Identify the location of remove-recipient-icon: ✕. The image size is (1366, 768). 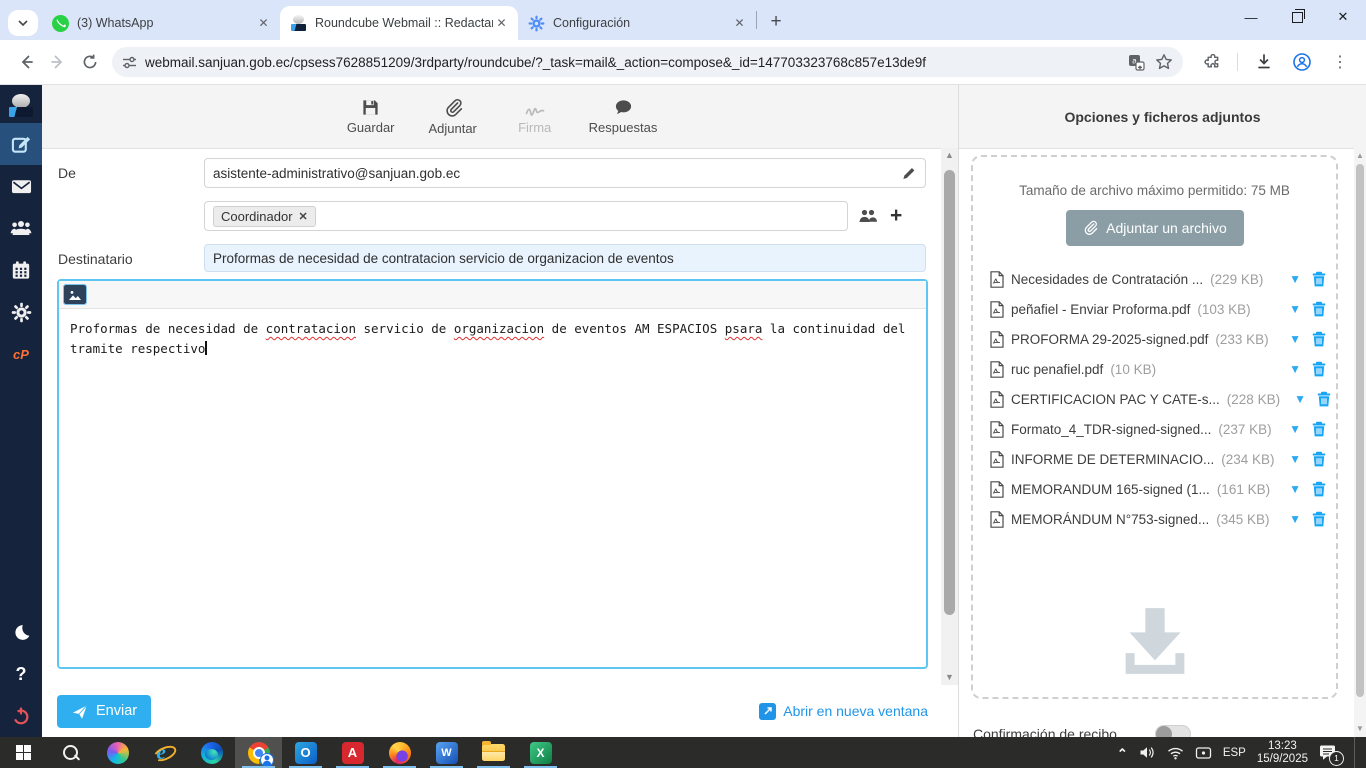
(303, 216).